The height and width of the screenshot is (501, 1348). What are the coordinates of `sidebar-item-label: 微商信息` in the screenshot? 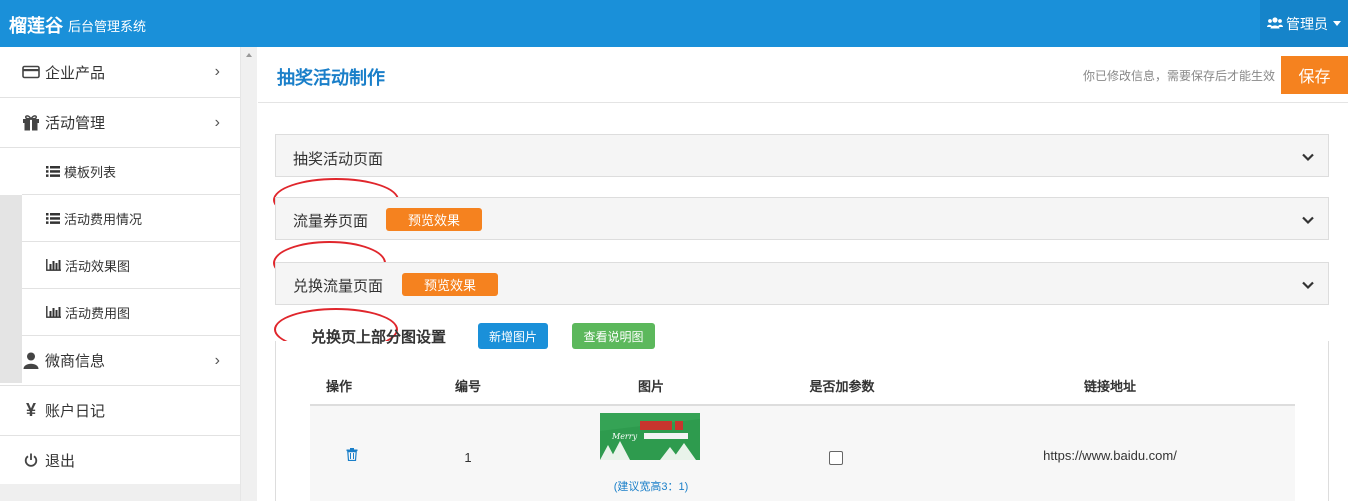 It's located at (75, 361).